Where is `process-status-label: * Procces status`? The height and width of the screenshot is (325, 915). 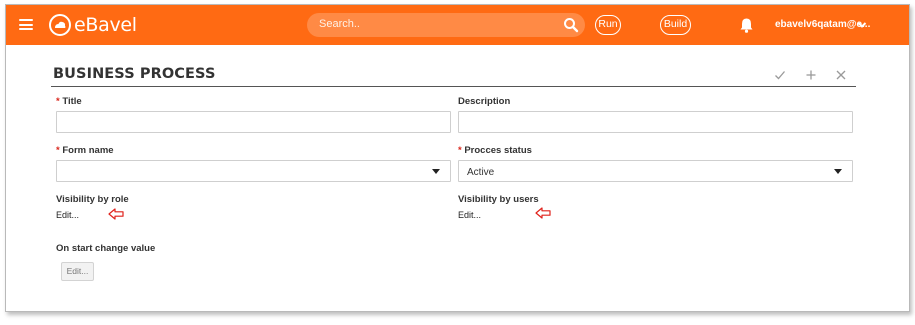
process-status-label: * Procces status is located at coordinates (495, 150).